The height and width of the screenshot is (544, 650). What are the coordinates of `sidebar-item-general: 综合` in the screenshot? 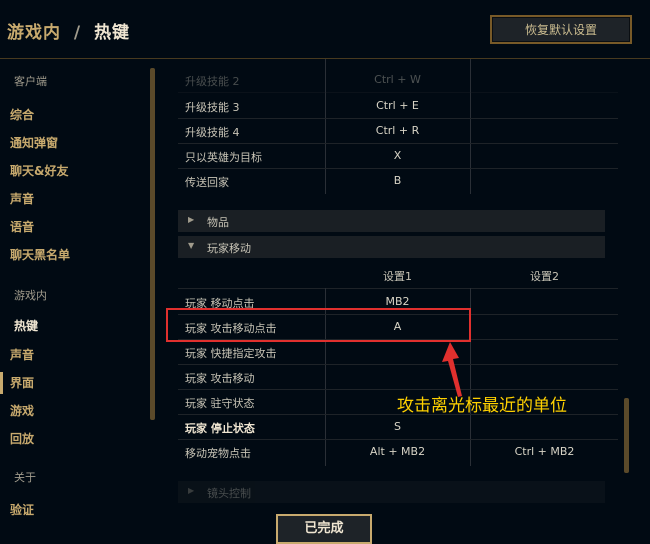 It's located at (22, 114).